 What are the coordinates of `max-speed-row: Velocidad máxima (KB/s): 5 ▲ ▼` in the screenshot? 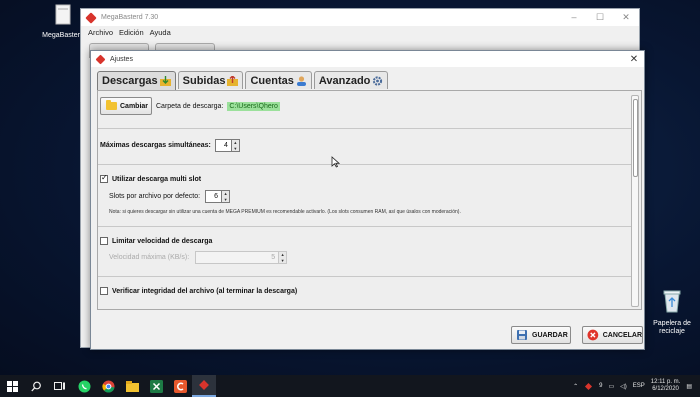 It's located at (198, 257).